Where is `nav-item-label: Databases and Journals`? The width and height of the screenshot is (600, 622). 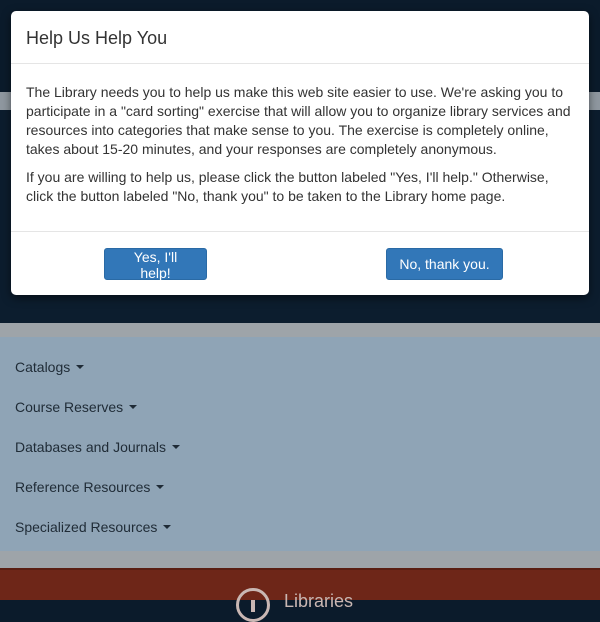
nav-item-label: Databases and Journals is located at coordinates (90, 447).